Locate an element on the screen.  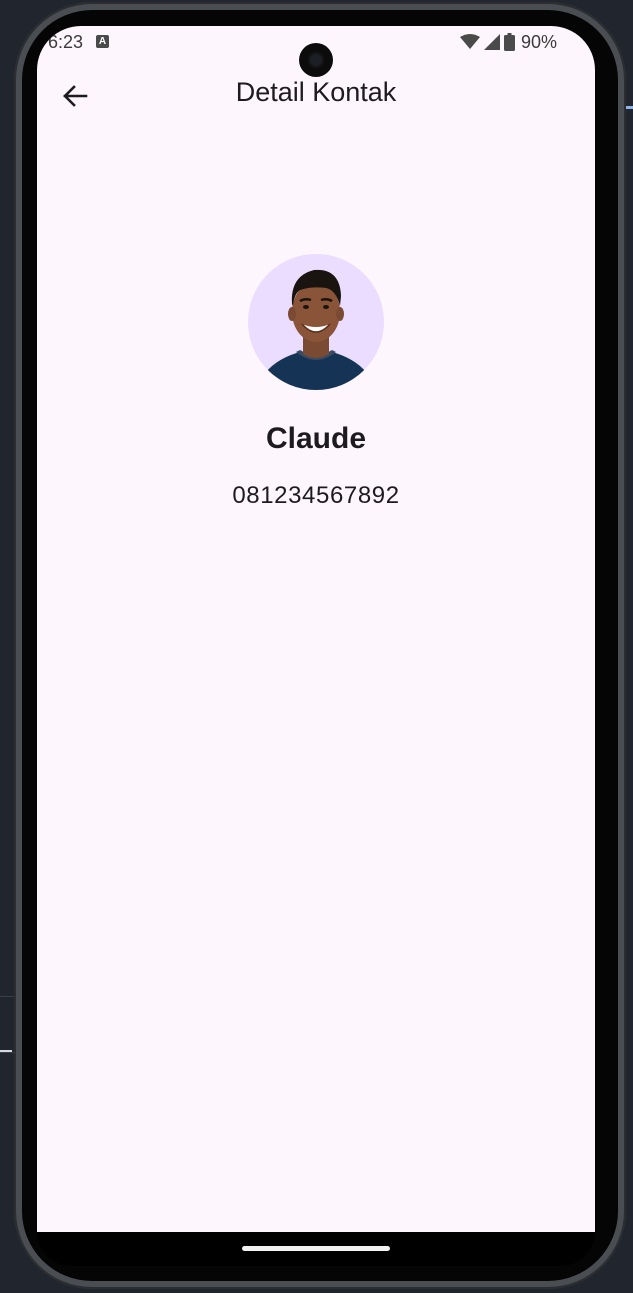
page-title: Detail Kontak is located at coordinates (316, 92).